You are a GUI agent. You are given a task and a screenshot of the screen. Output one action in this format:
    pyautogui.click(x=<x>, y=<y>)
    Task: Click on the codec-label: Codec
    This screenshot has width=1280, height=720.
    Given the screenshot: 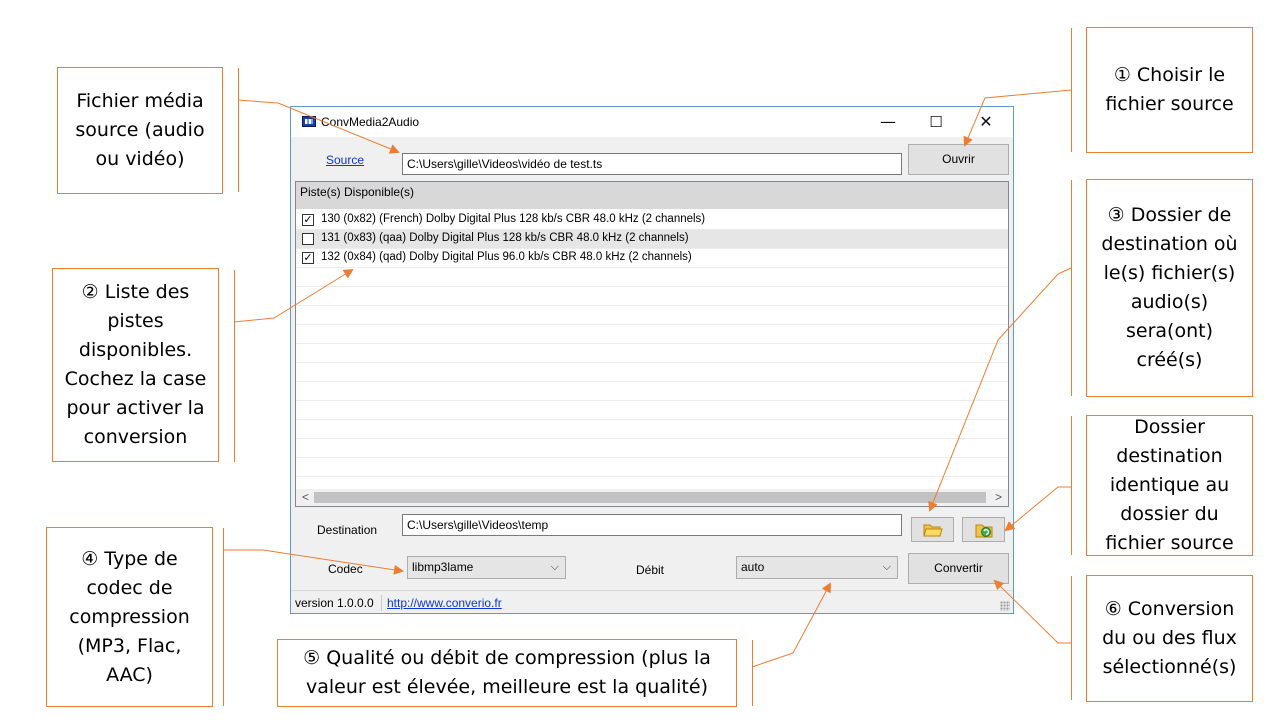 What is the action you would take?
    pyautogui.click(x=345, y=569)
    